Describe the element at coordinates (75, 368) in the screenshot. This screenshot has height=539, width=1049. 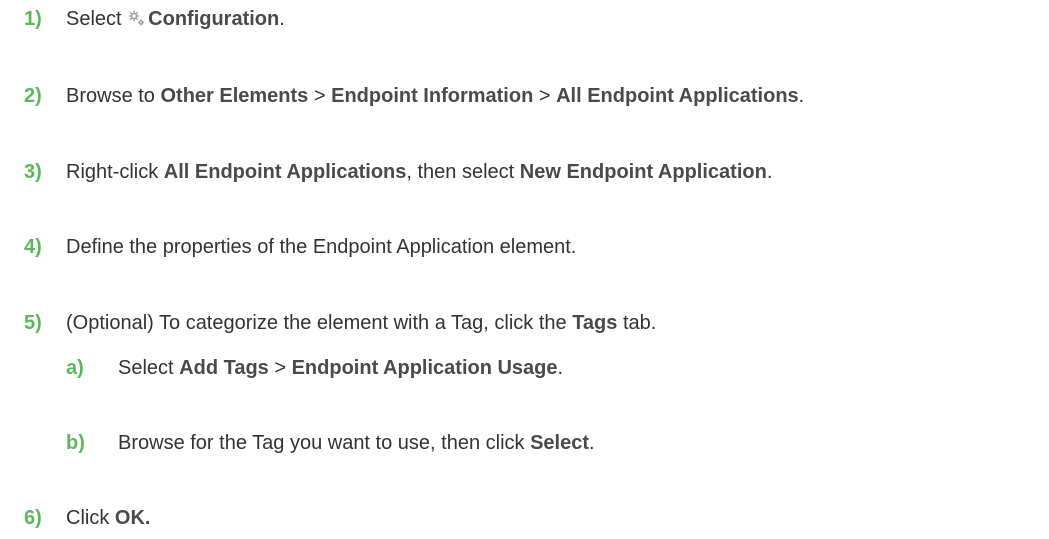
I see `substep-number: a)` at that location.